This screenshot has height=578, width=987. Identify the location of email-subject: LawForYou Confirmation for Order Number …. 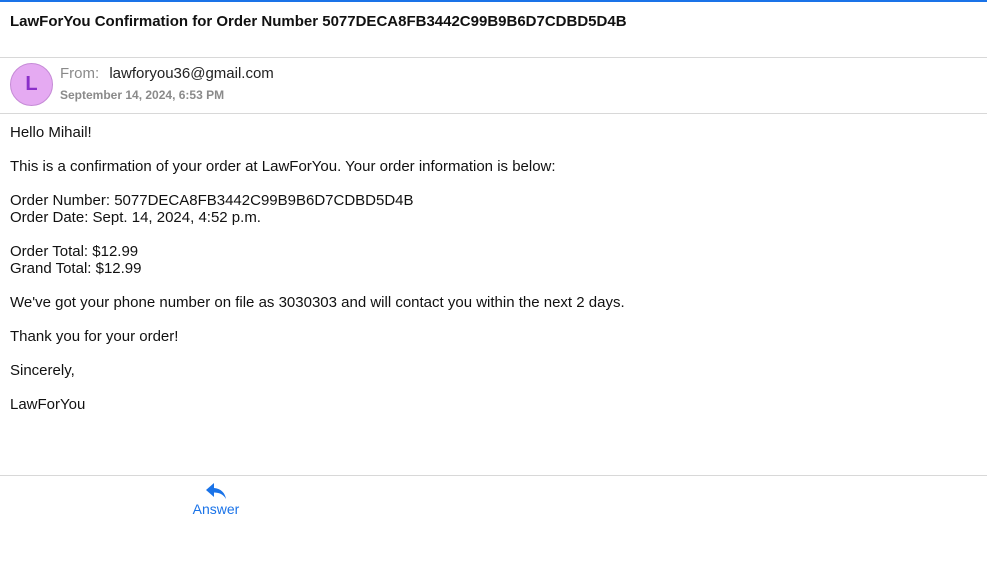
(318, 21).